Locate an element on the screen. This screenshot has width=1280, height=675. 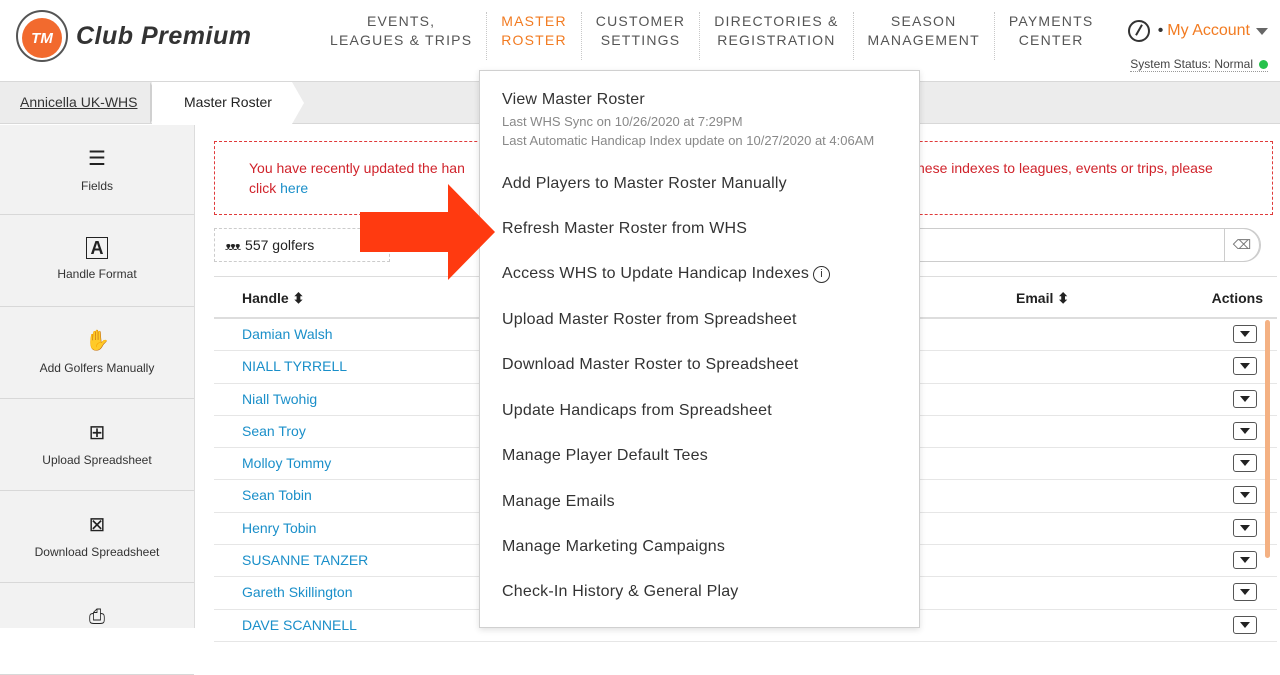
sidebar-item-upload: ⊞ Upload Spreadsheet is located at coordinates (97, 445).